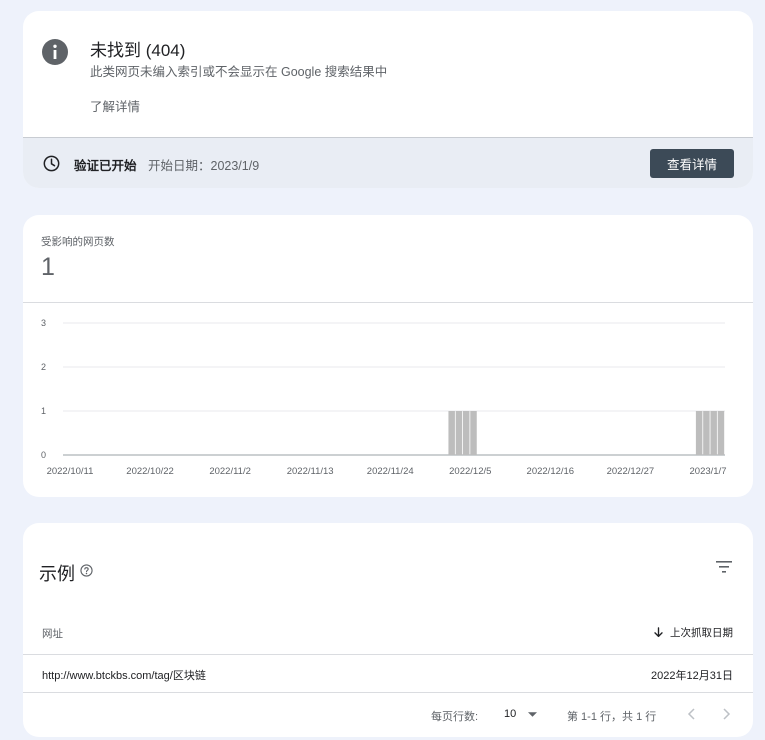  I want to click on x-tick-label: 2022/10/22, so click(150, 471).